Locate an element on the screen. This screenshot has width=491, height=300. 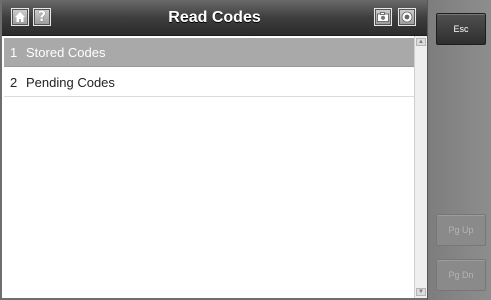
esc-button: Esc is located at coordinates (461, 29).